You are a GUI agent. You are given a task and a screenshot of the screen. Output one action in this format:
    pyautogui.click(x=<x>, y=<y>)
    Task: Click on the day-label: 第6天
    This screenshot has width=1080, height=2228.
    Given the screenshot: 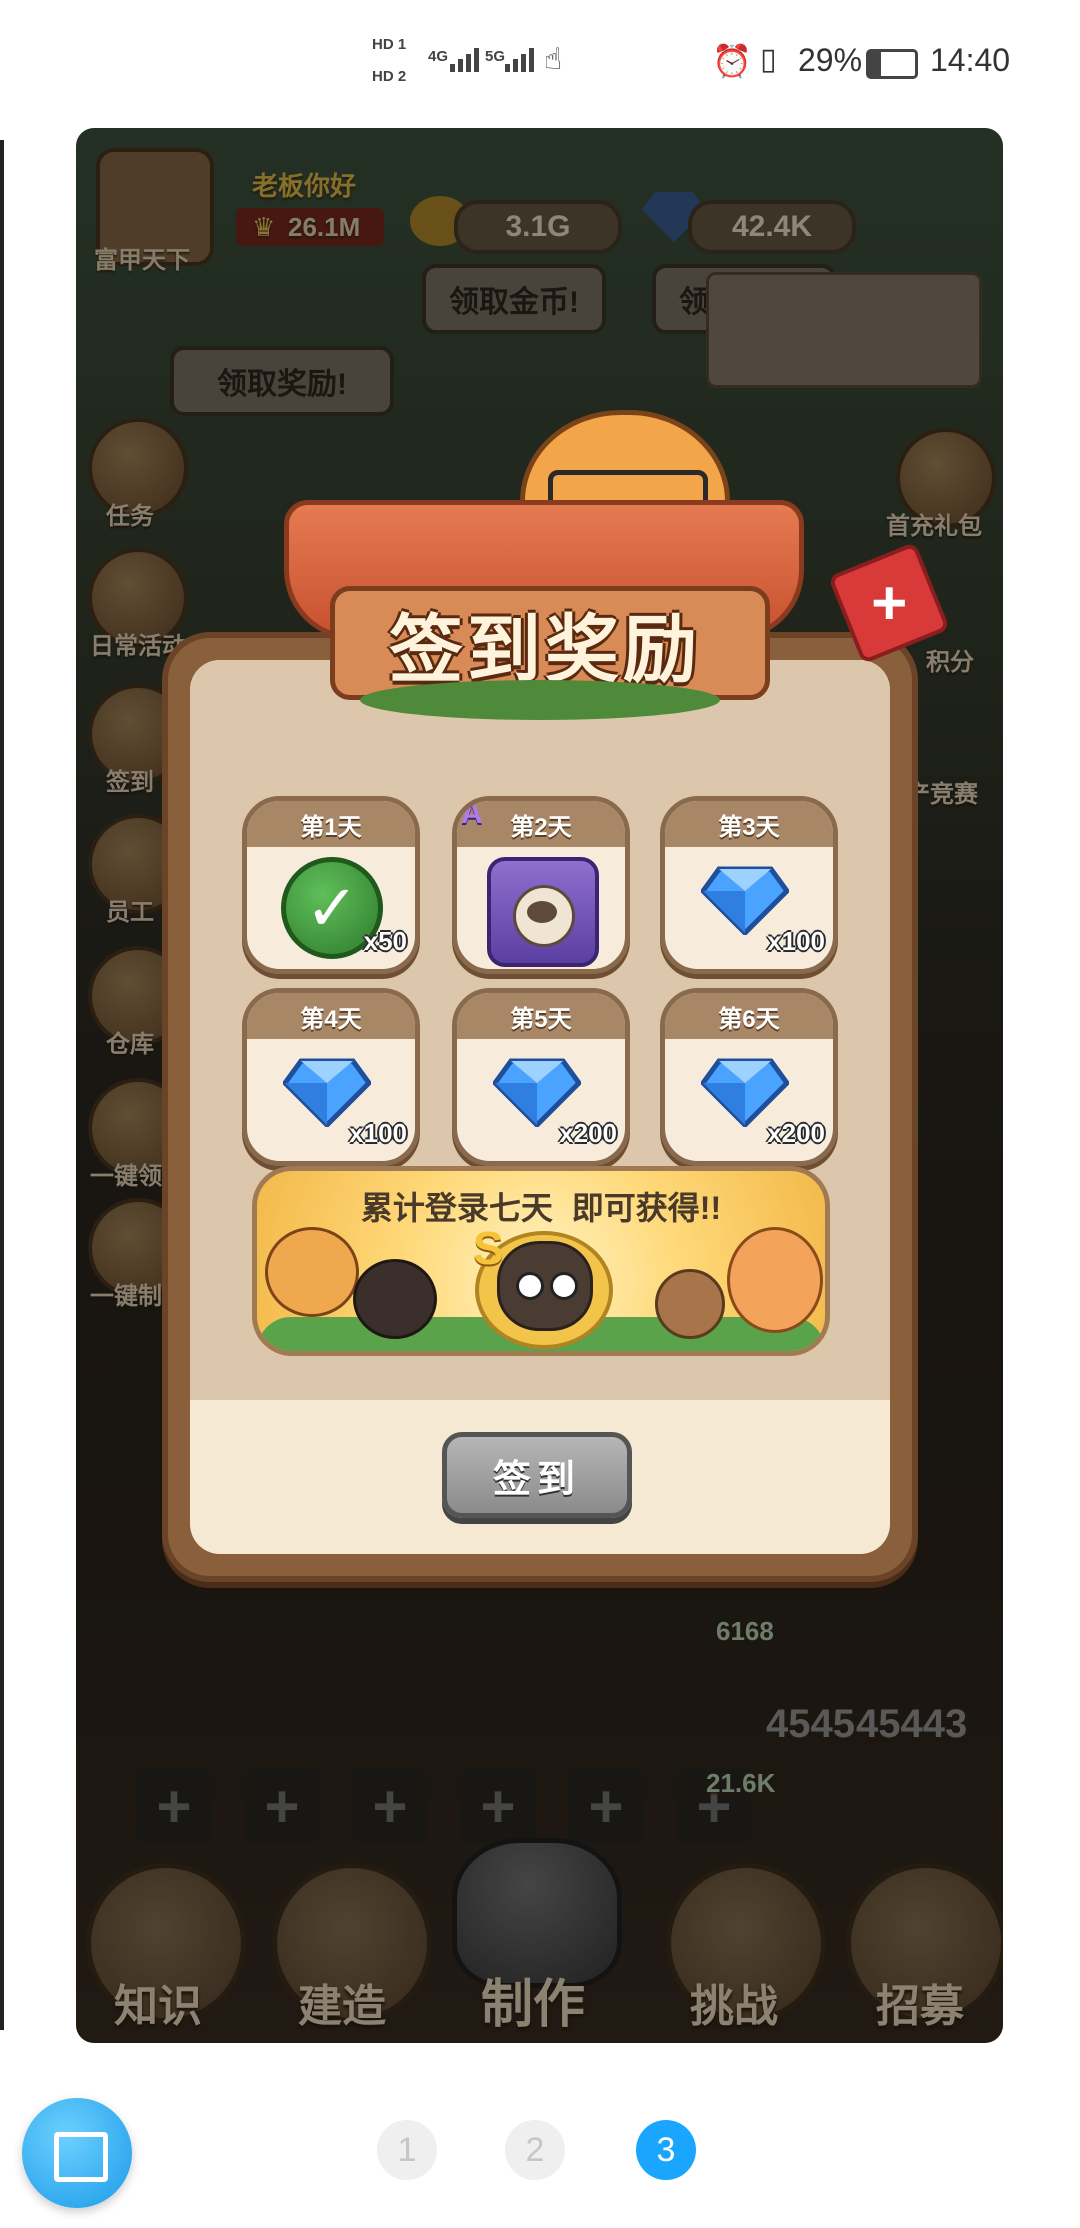 What is the action you would take?
    pyautogui.click(x=749, y=1016)
    